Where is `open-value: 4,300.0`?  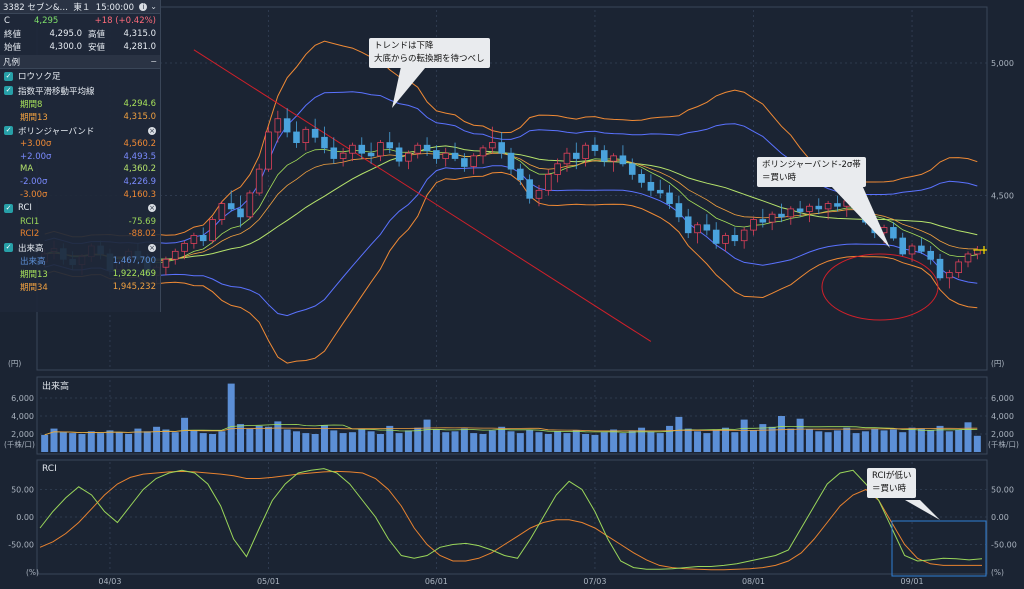
open-value: 4,300.0 is located at coordinates (65, 46).